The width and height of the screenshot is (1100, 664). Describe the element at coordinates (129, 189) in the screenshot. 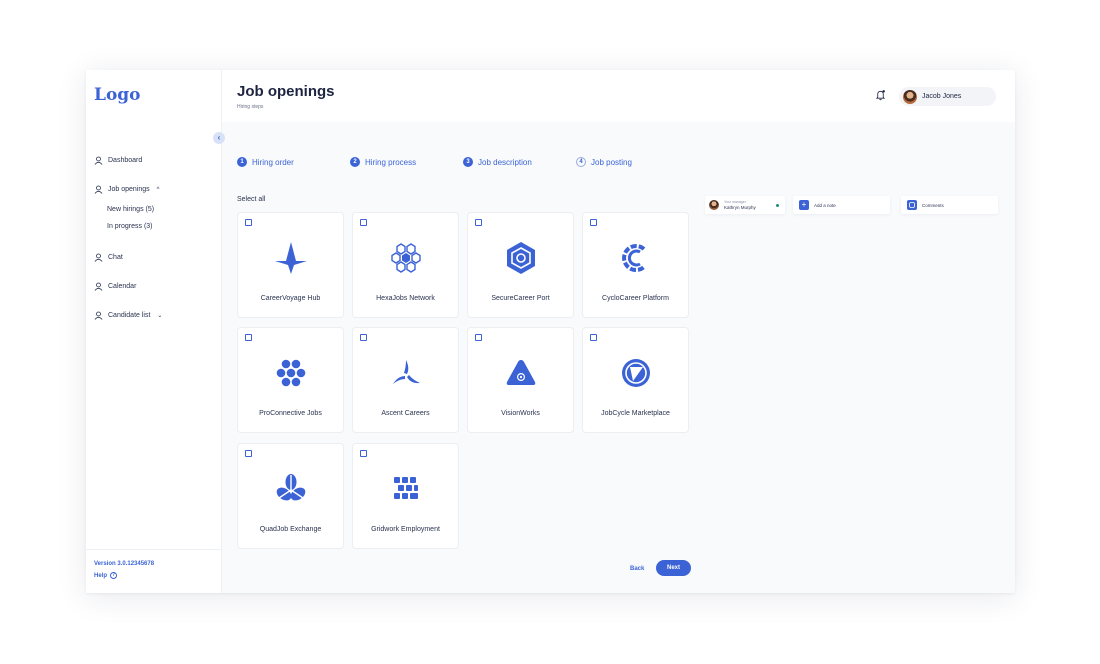

I see `sidebar-item-label: Job openings` at that location.